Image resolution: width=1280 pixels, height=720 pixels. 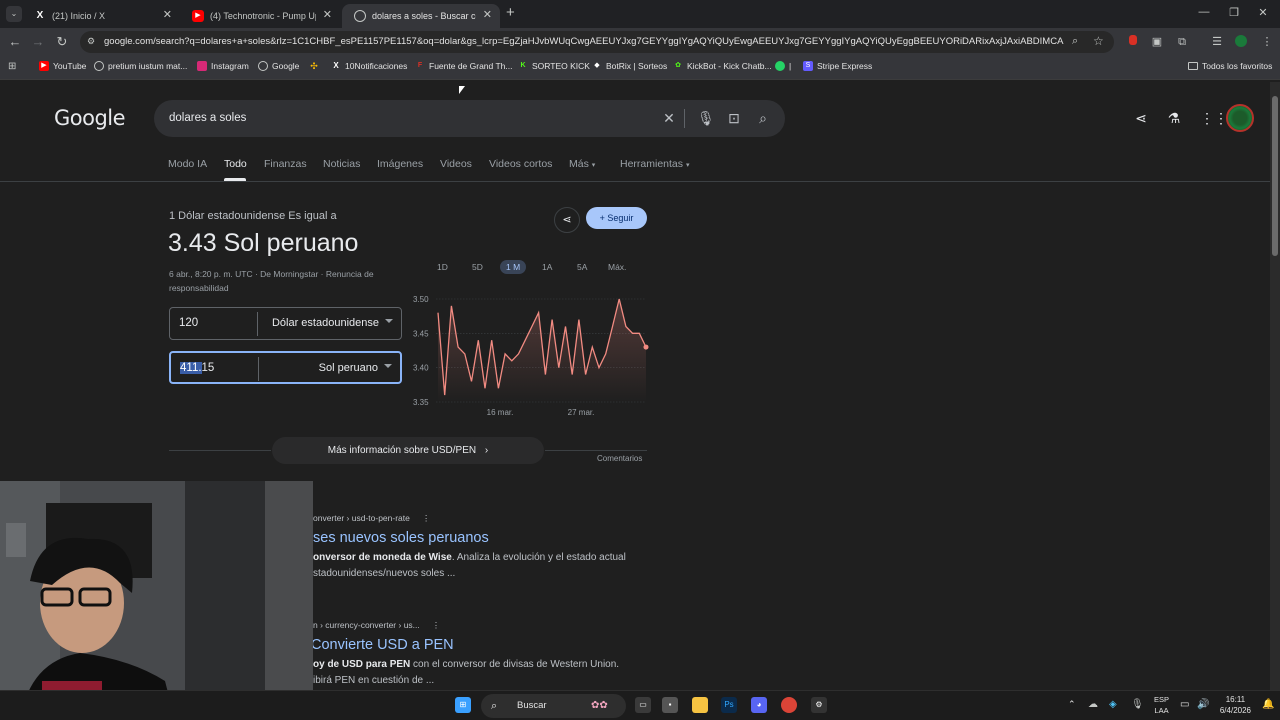 I want to click on labs-flask-icon: ⚗, so click(x=1174, y=118).